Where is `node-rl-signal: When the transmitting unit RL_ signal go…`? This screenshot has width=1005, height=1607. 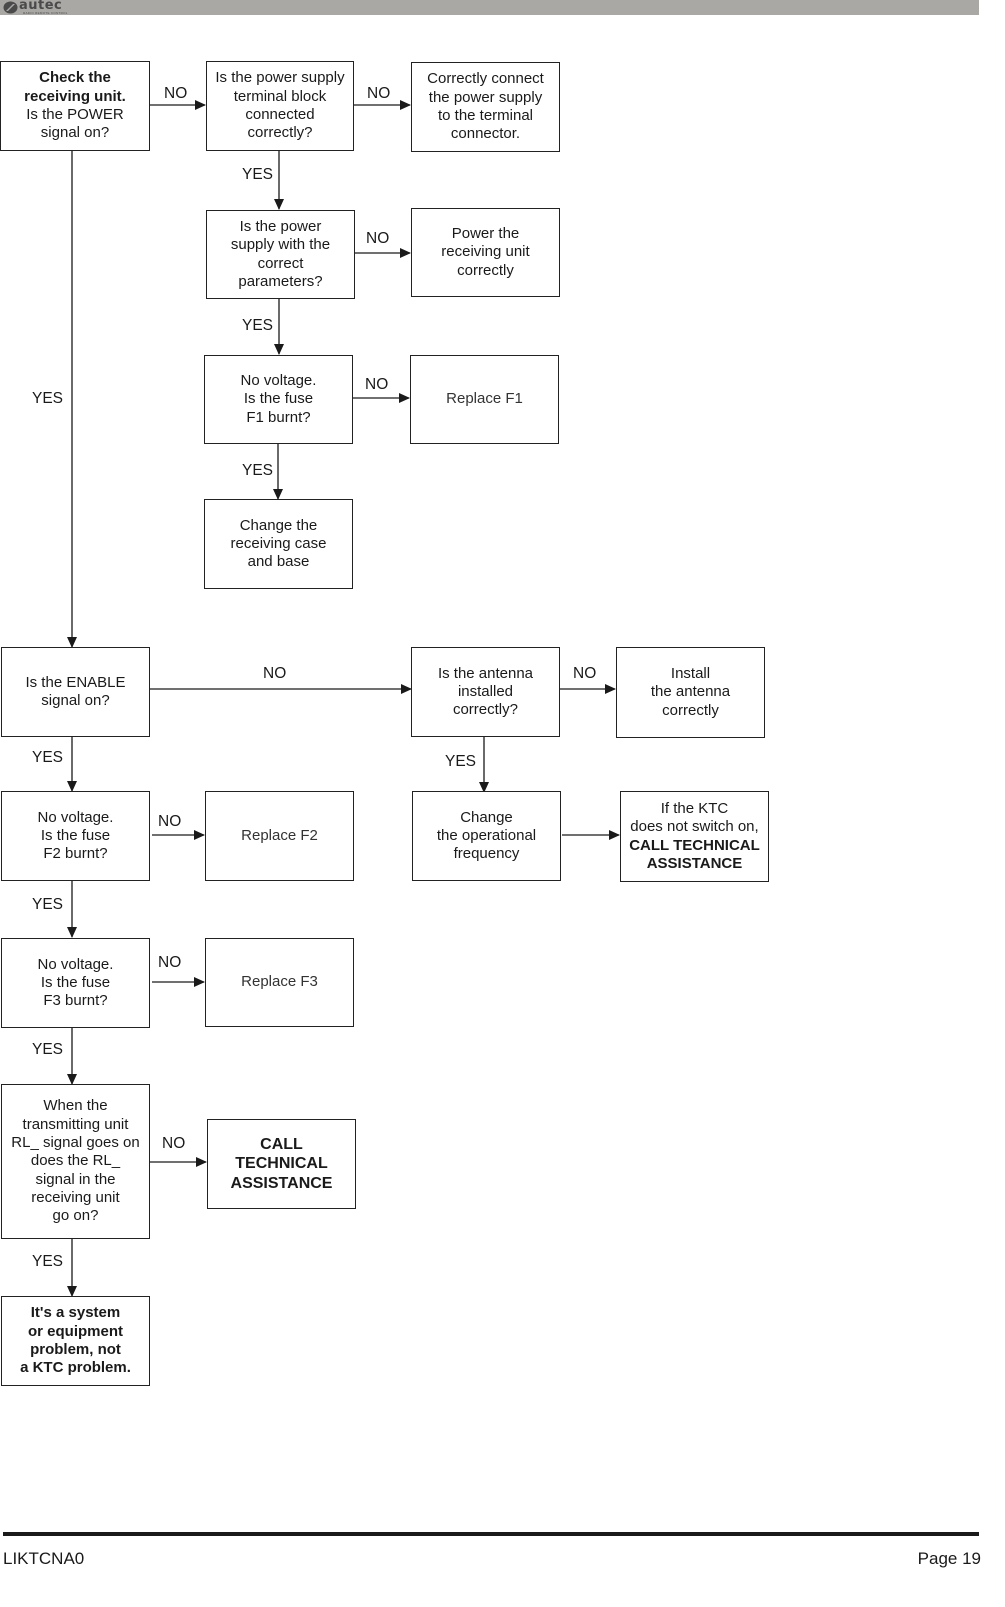 node-rl-signal: When the transmitting unit RL_ signal go… is located at coordinates (75, 1161).